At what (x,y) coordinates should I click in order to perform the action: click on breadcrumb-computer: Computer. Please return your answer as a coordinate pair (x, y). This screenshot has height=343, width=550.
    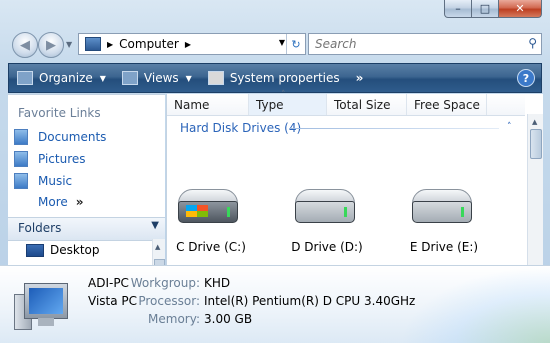
    Looking at the image, I should click on (149, 44).